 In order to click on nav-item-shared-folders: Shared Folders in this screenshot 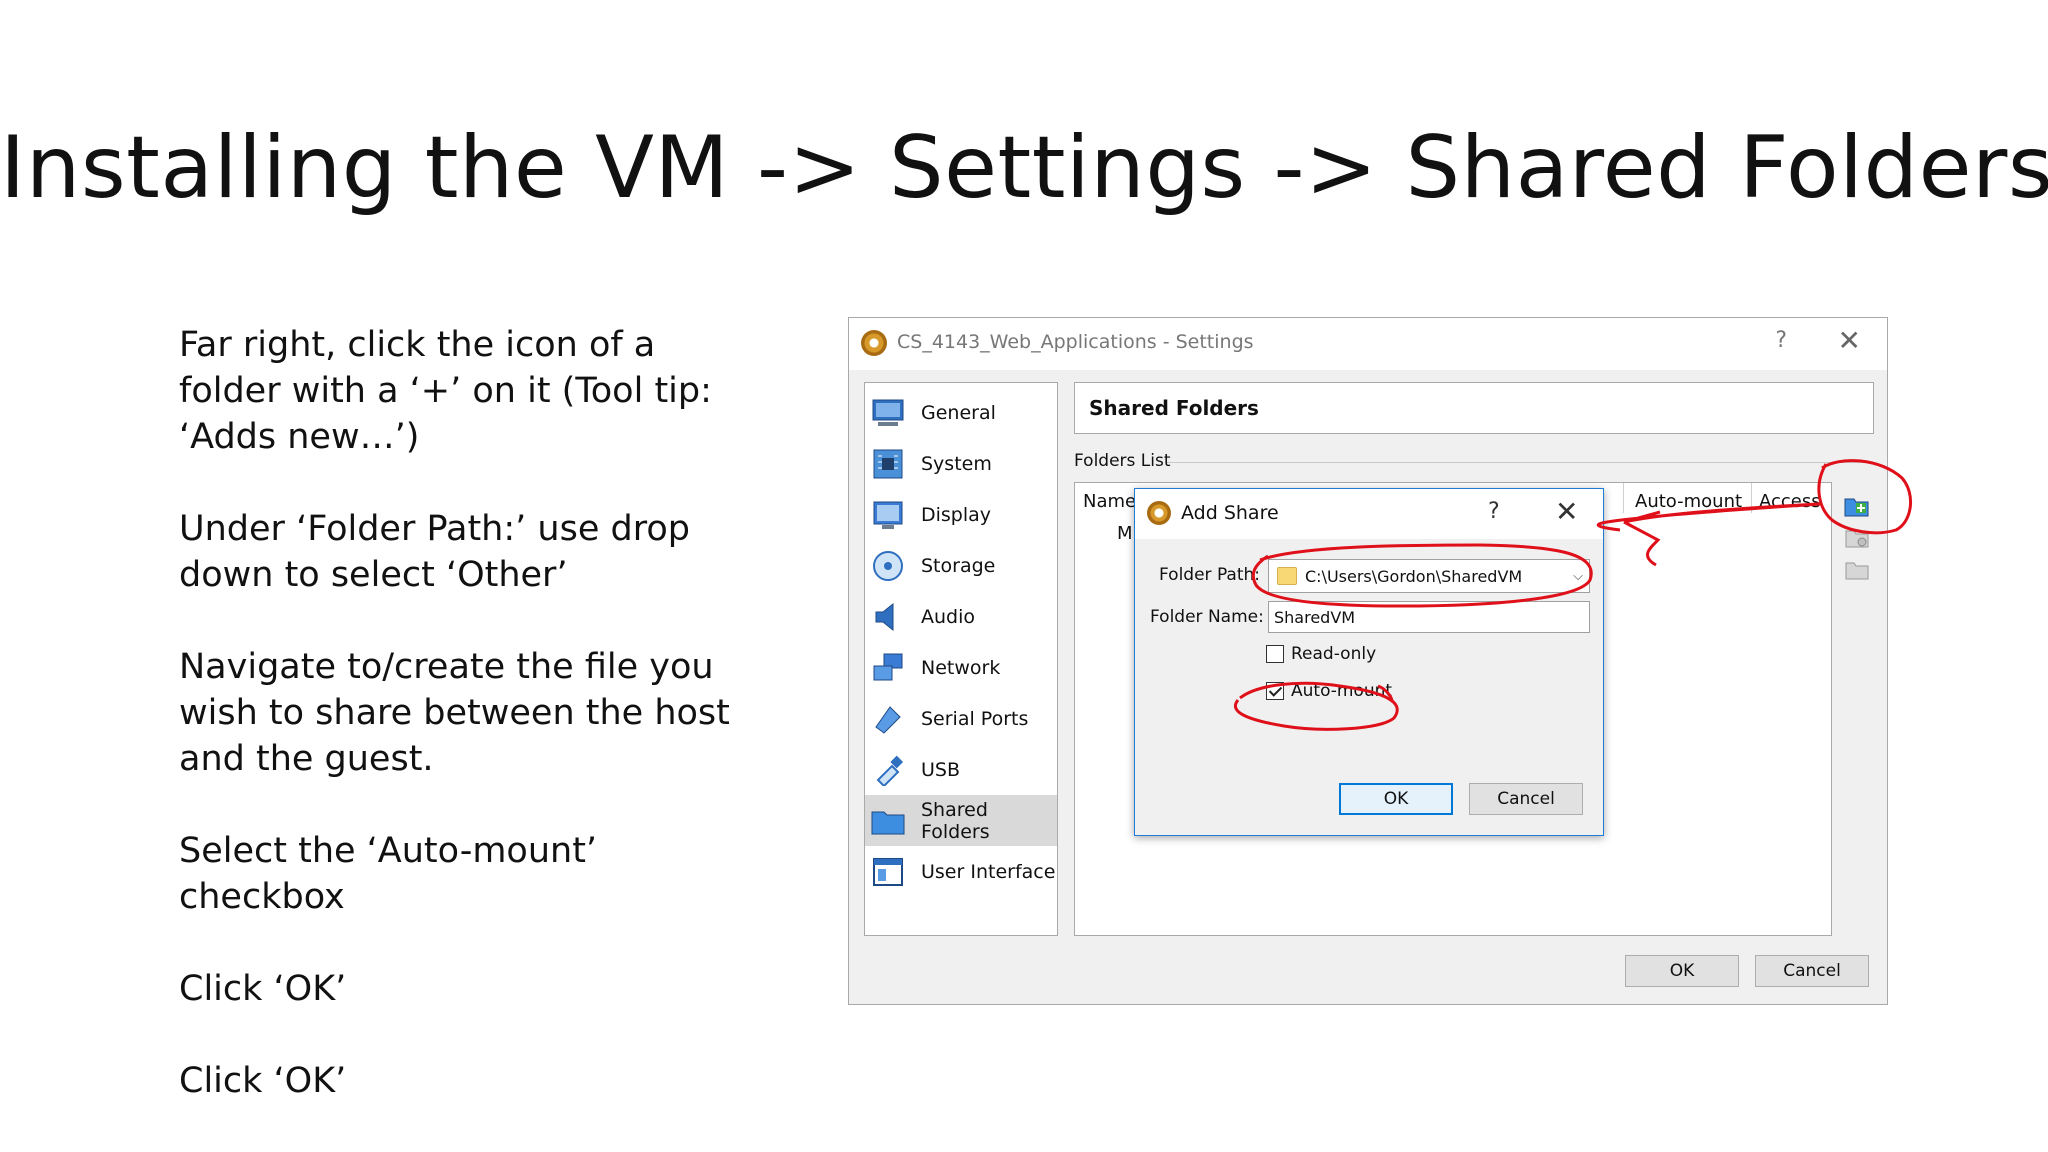, I will do `click(961, 820)`.